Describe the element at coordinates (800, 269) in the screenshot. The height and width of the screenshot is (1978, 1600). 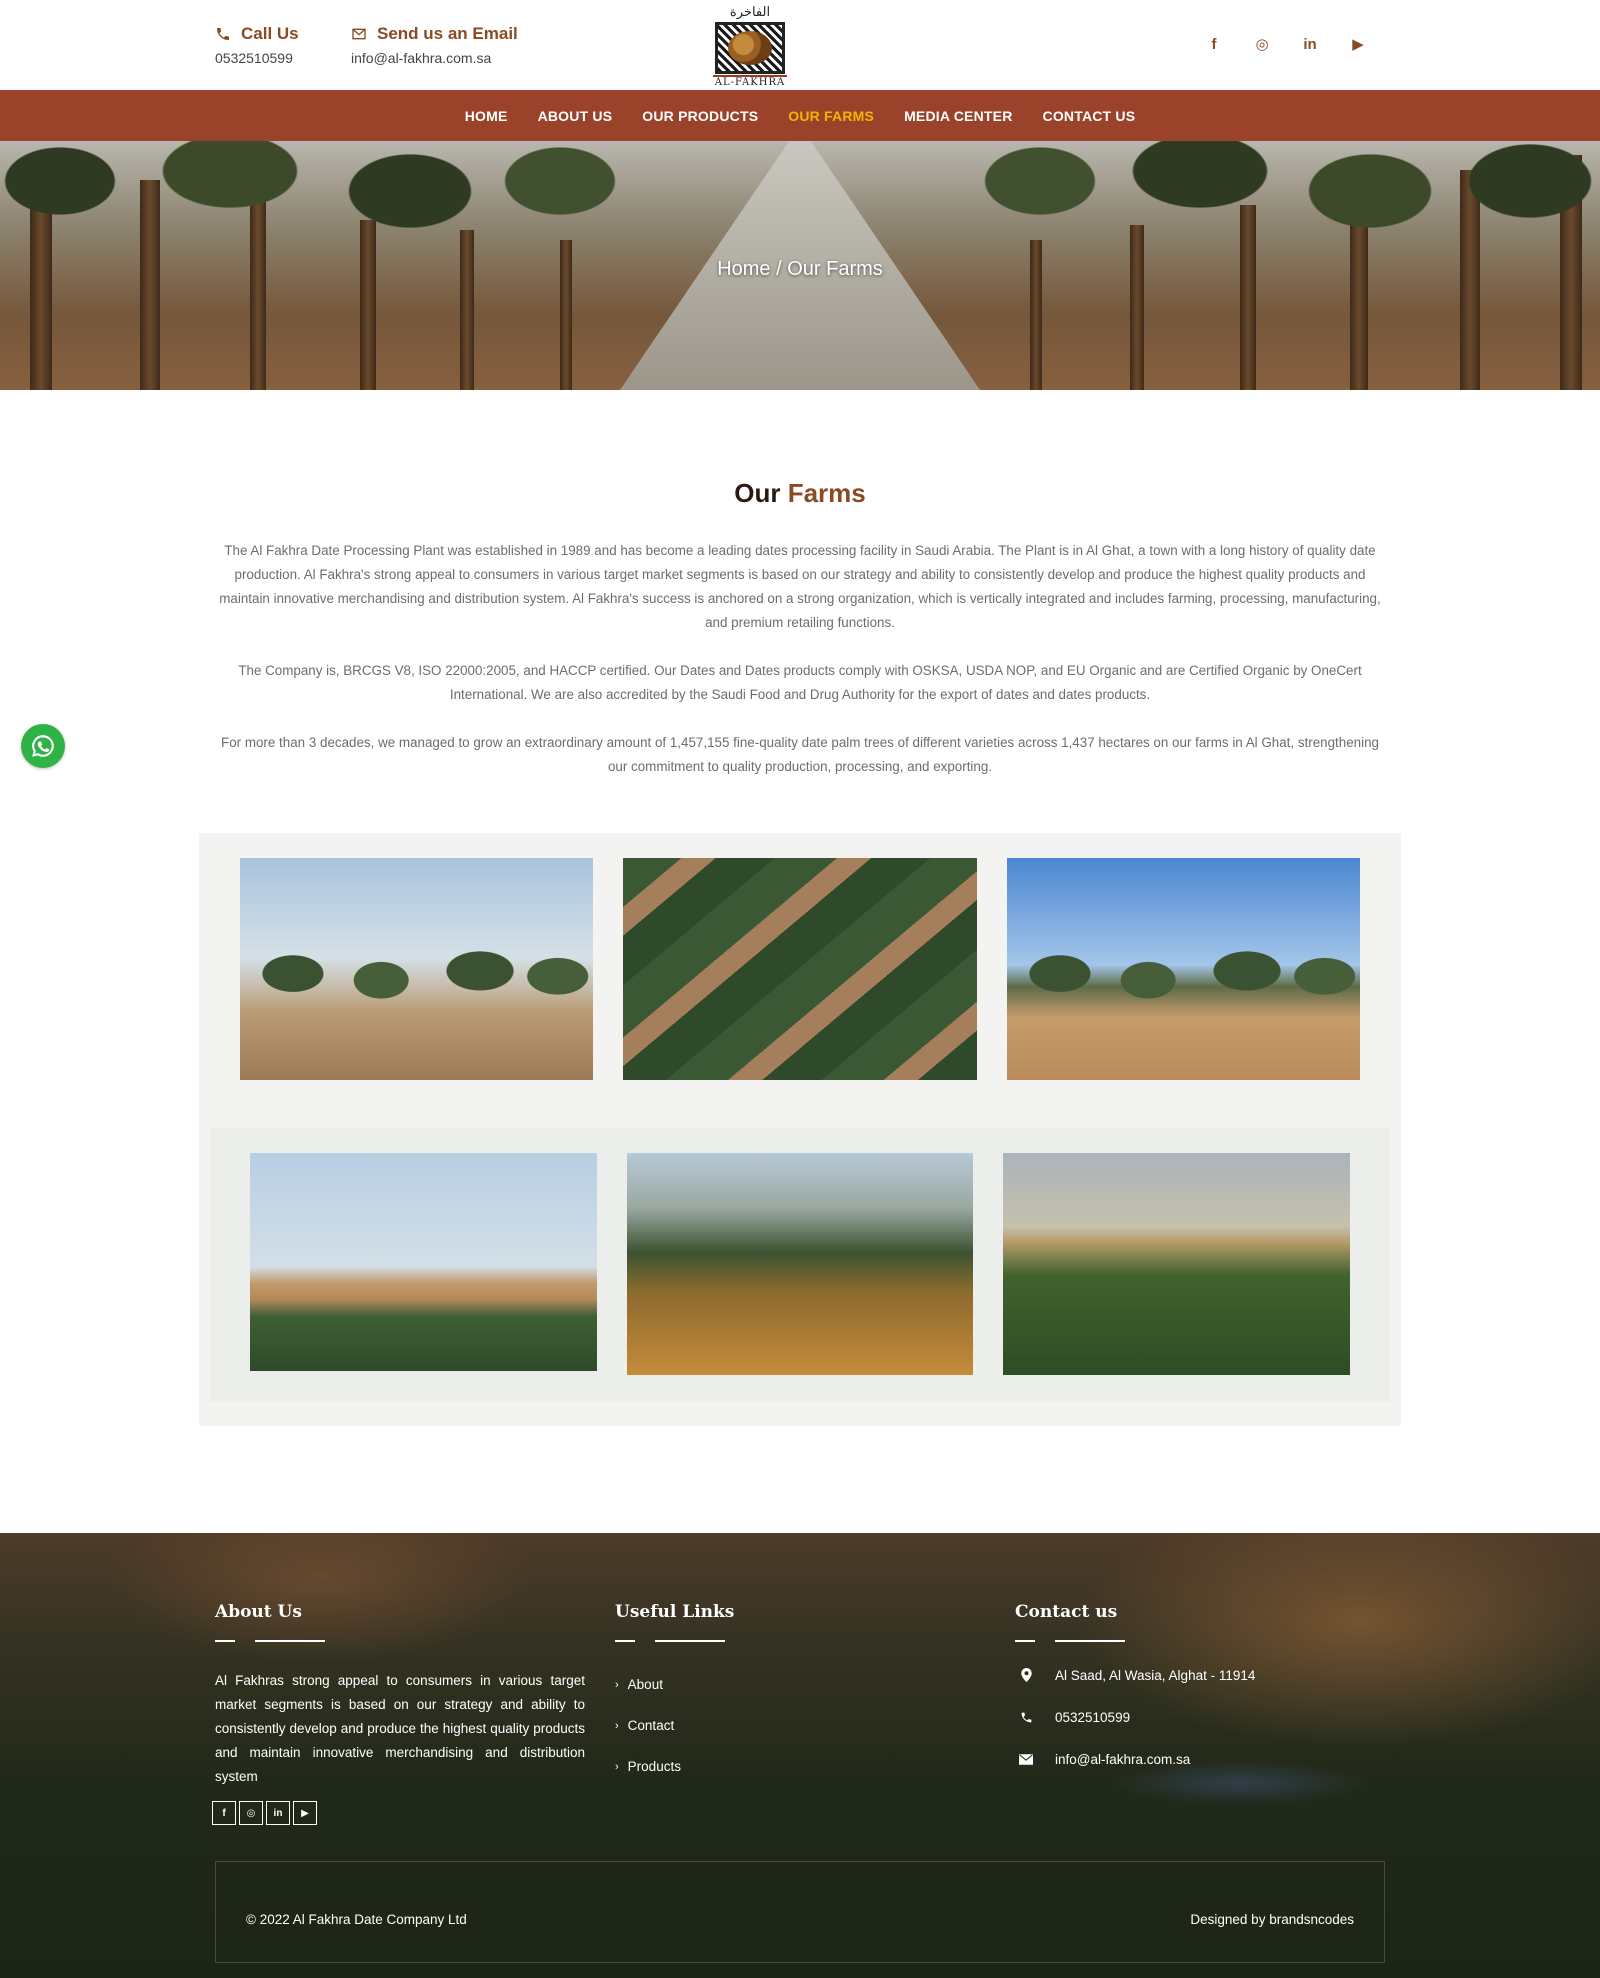
I see `breadcrumb: Home / Our Farms` at that location.